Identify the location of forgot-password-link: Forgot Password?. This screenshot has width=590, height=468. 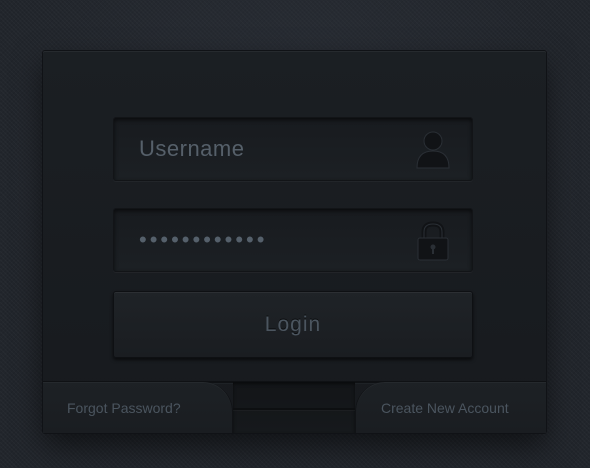
(138, 407).